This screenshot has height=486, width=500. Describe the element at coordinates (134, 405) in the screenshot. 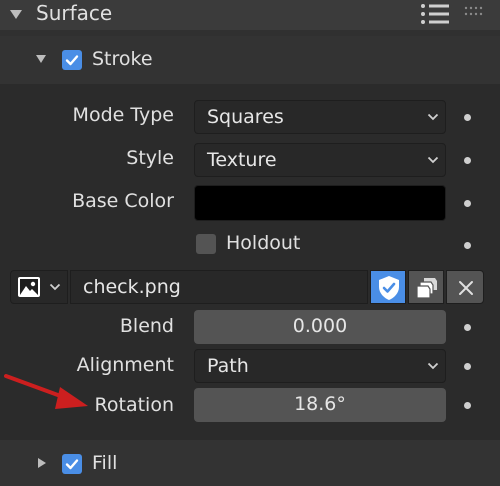

I see `rotation-label: Rotation` at that location.